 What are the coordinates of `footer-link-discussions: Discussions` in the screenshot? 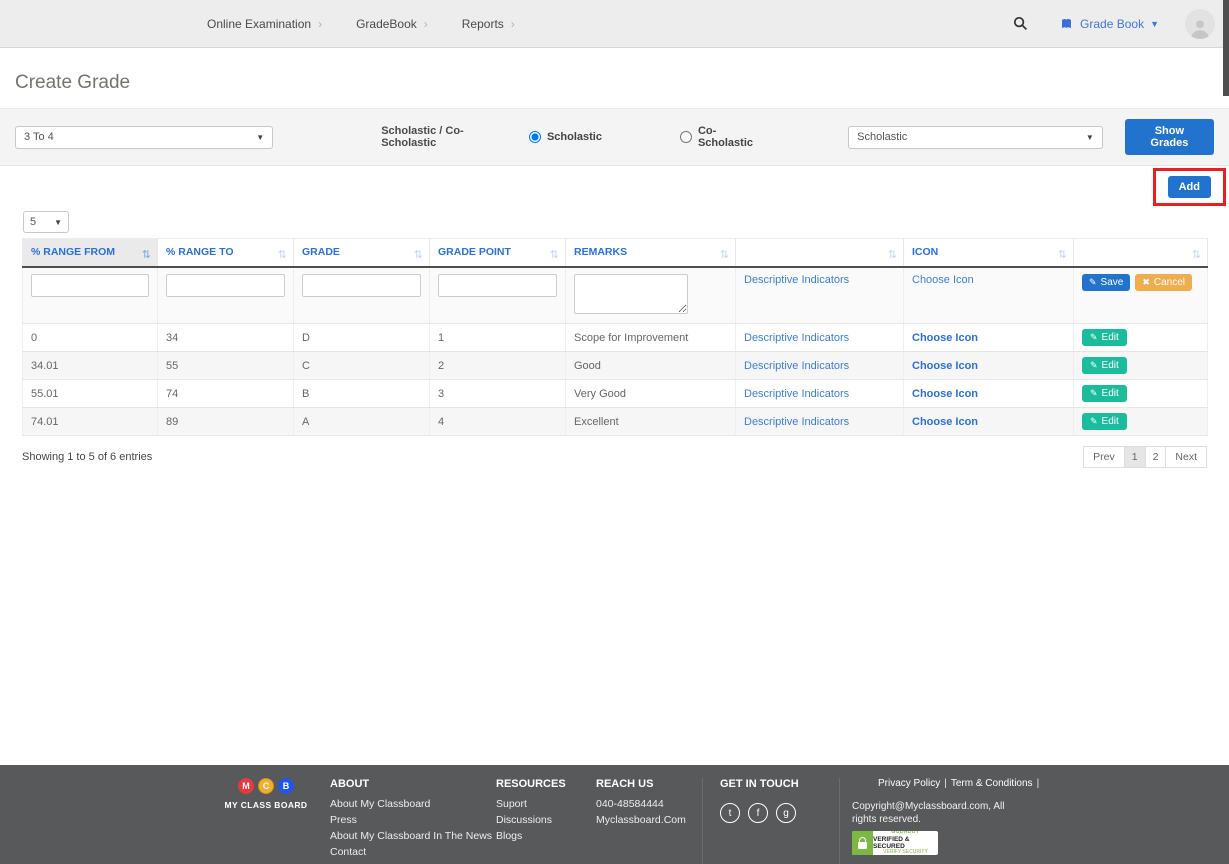 It's located at (546, 820).